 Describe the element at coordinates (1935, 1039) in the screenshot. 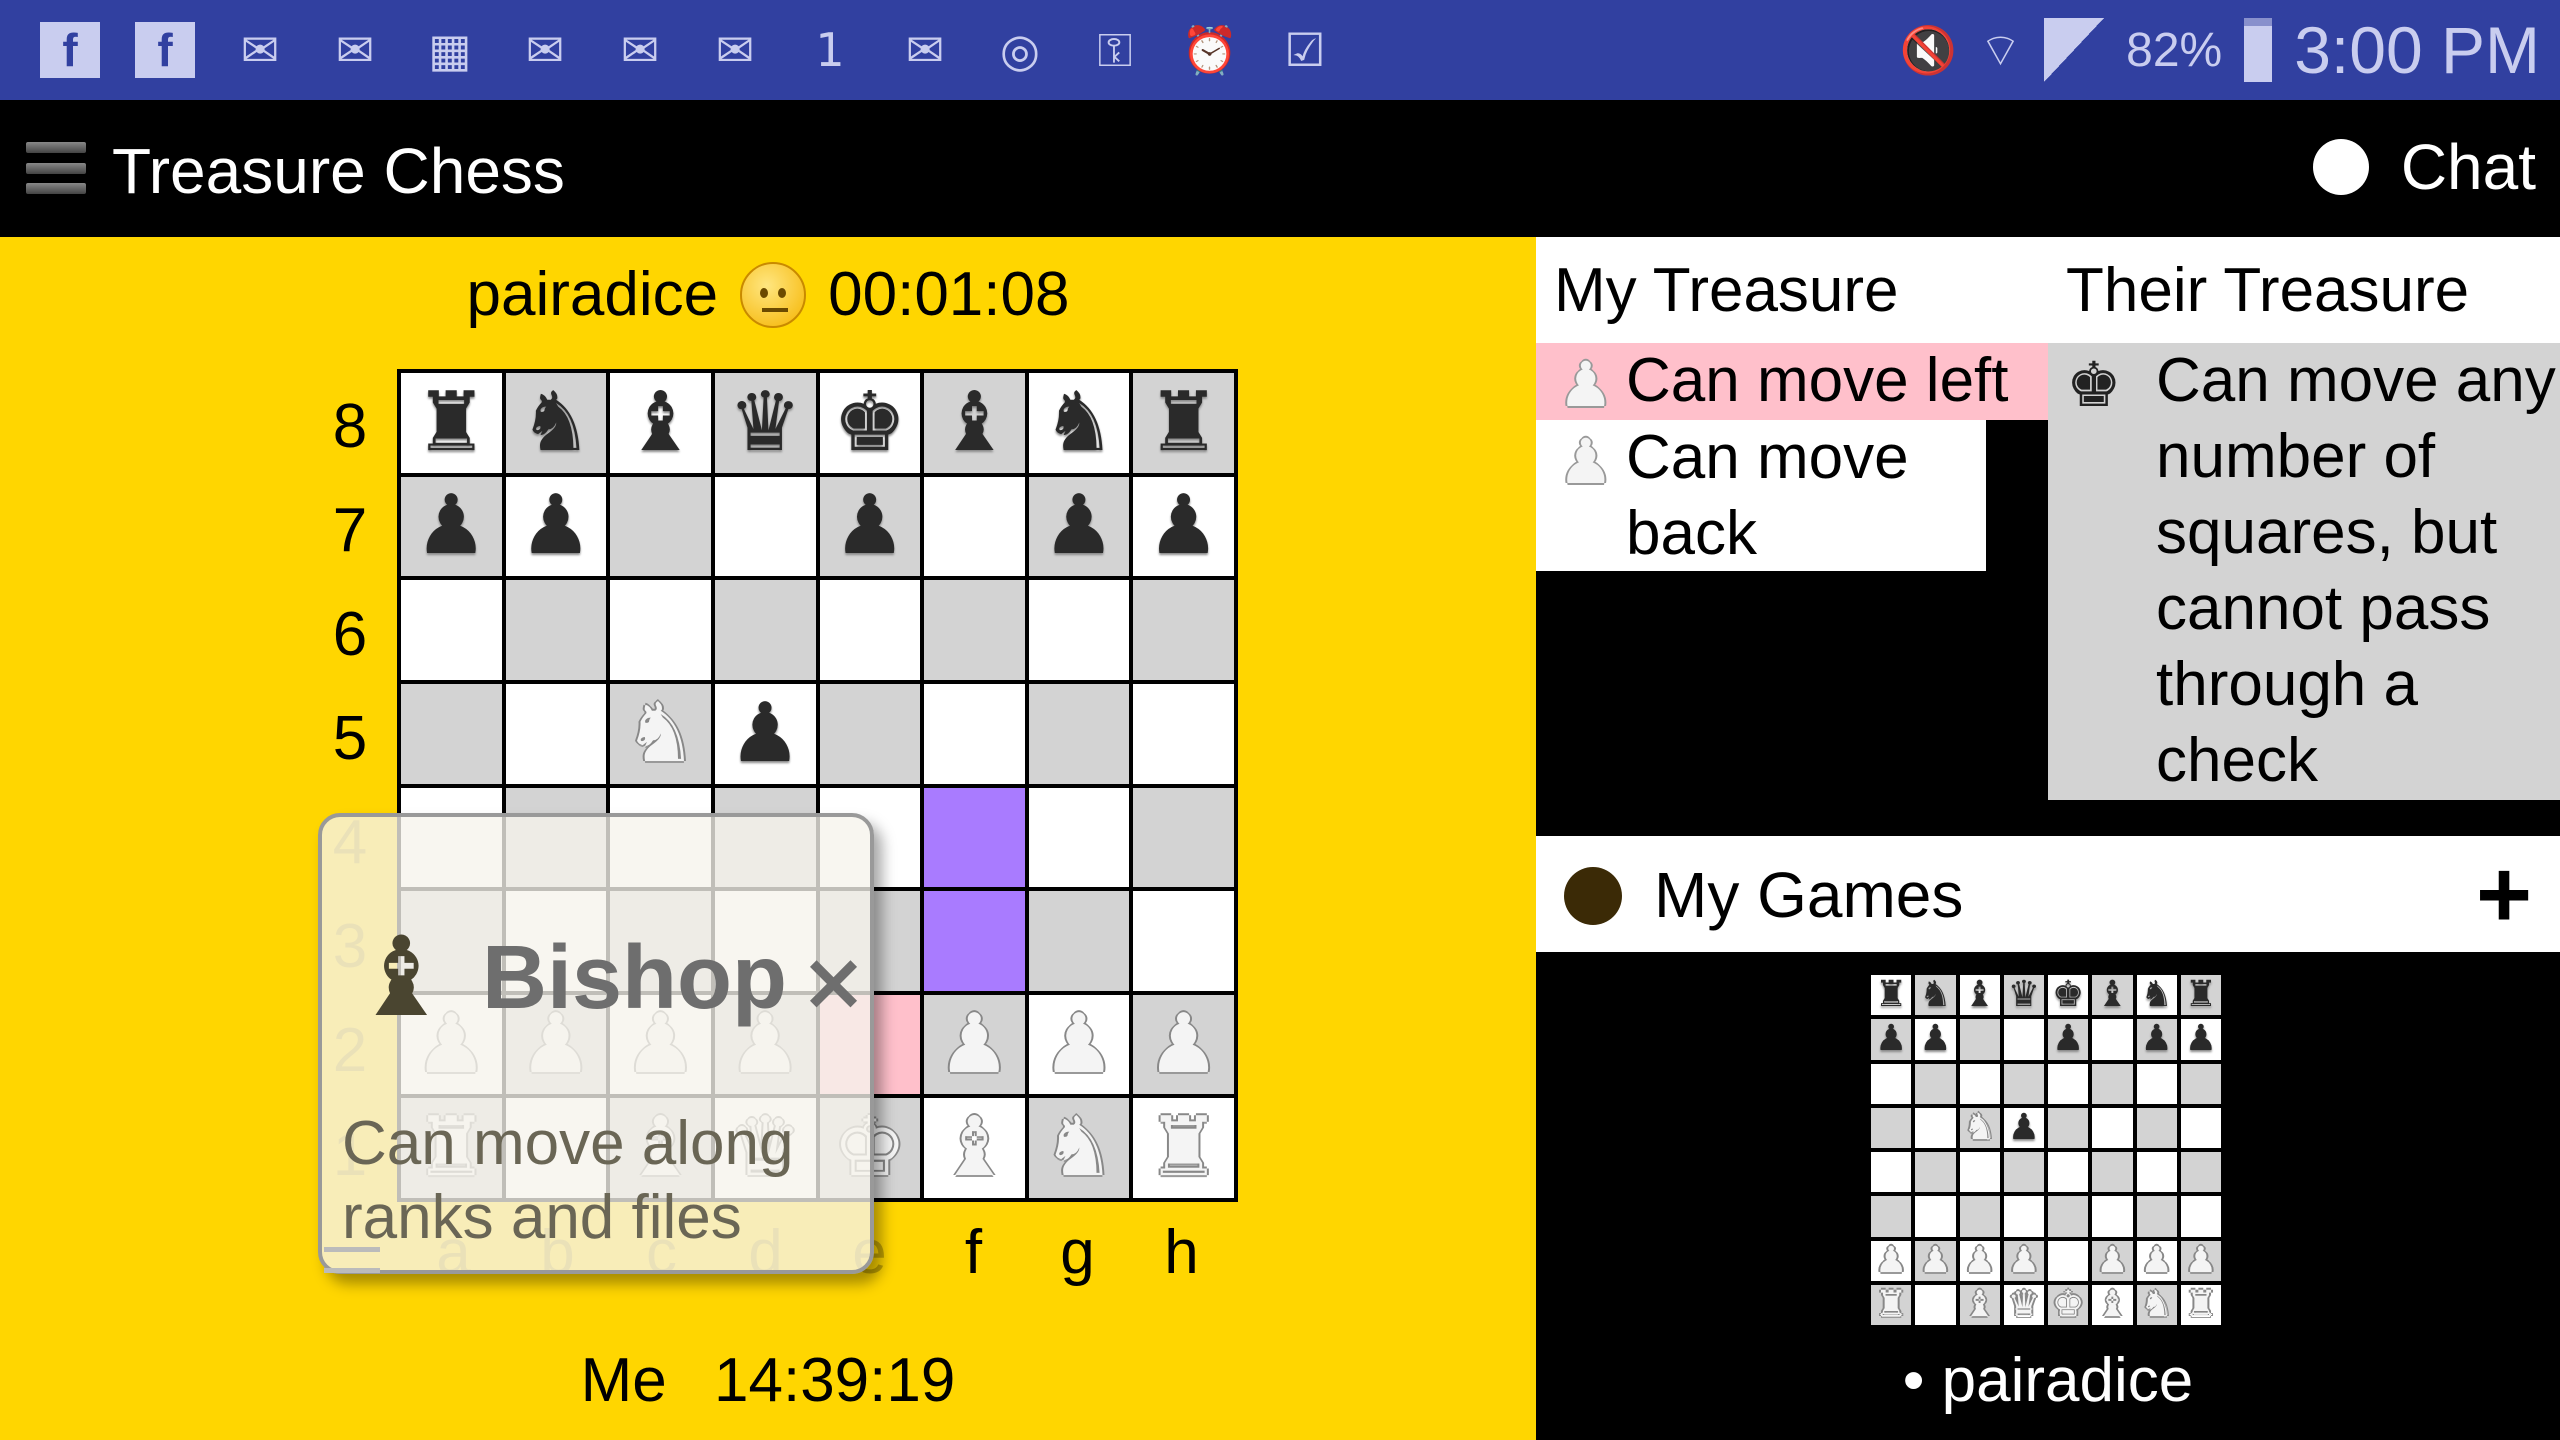

I see `square-b7: ♟` at that location.